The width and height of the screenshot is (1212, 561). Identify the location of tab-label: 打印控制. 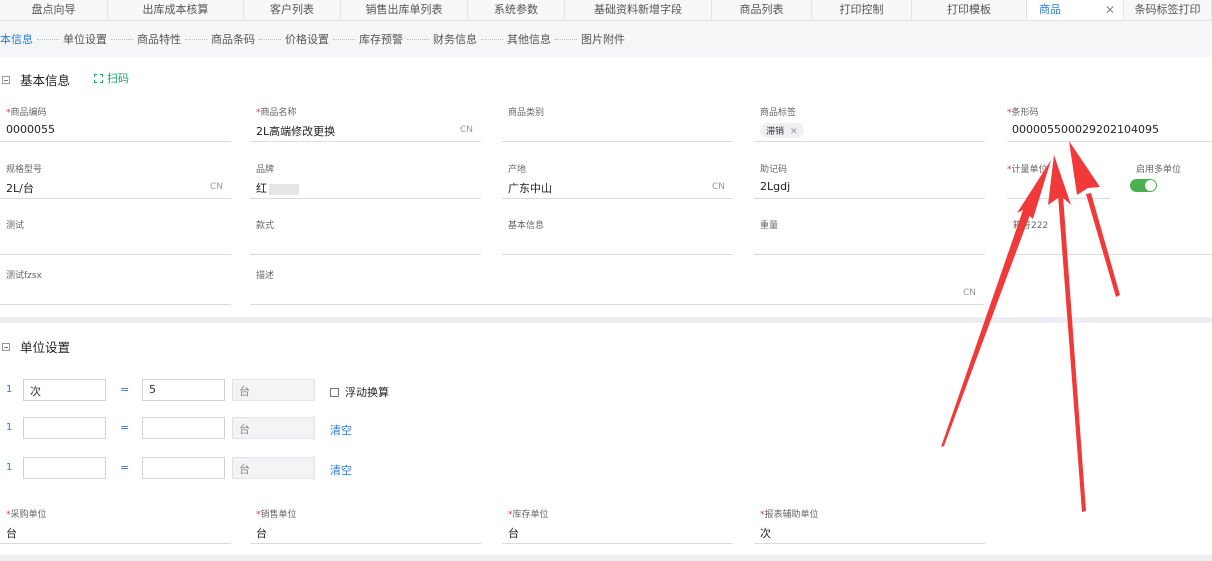
(861, 9).